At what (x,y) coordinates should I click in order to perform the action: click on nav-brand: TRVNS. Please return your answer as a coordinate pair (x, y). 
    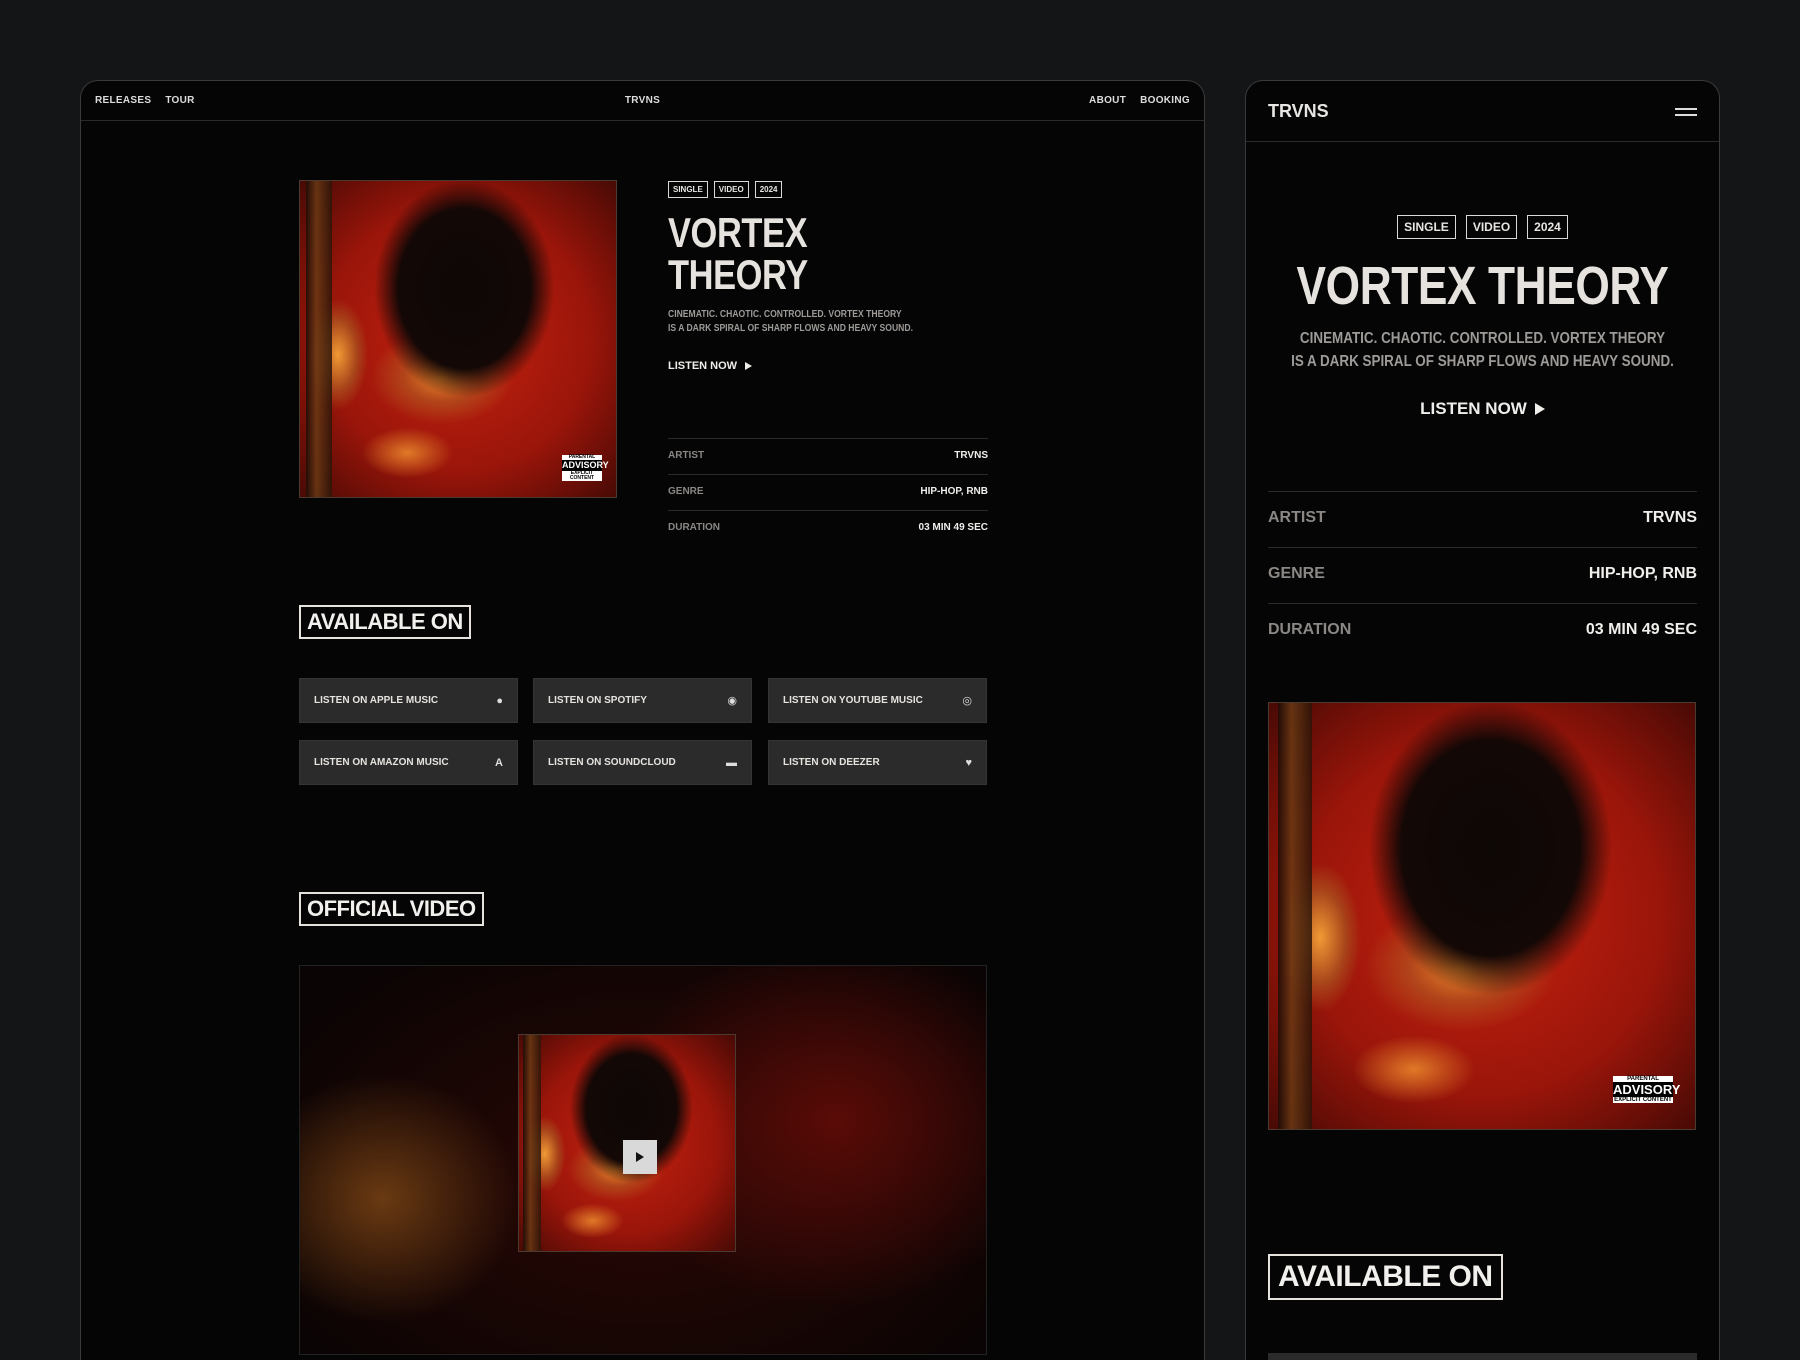
    Looking at the image, I should click on (642, 100).